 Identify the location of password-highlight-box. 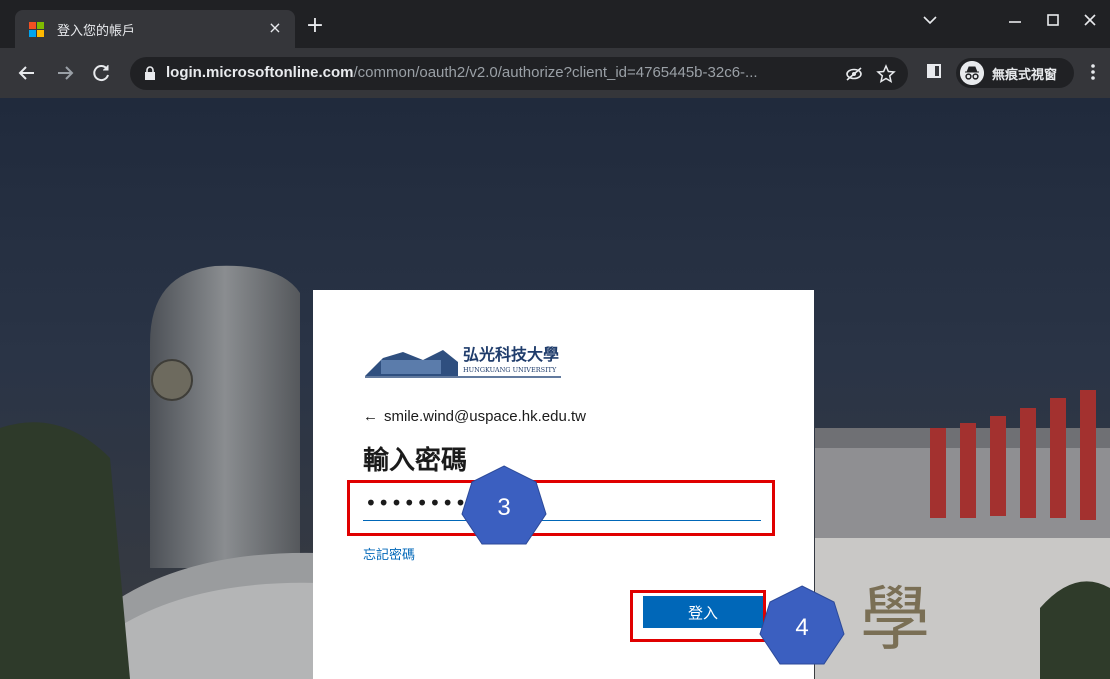
(561, 508).